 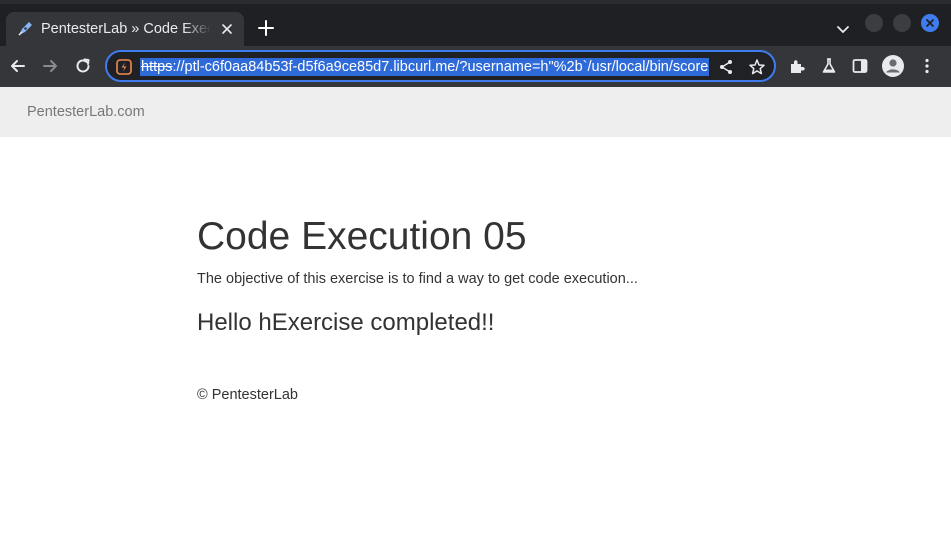 I want to click on page-footer: © PentesterLab, so click(x=247, y=395).